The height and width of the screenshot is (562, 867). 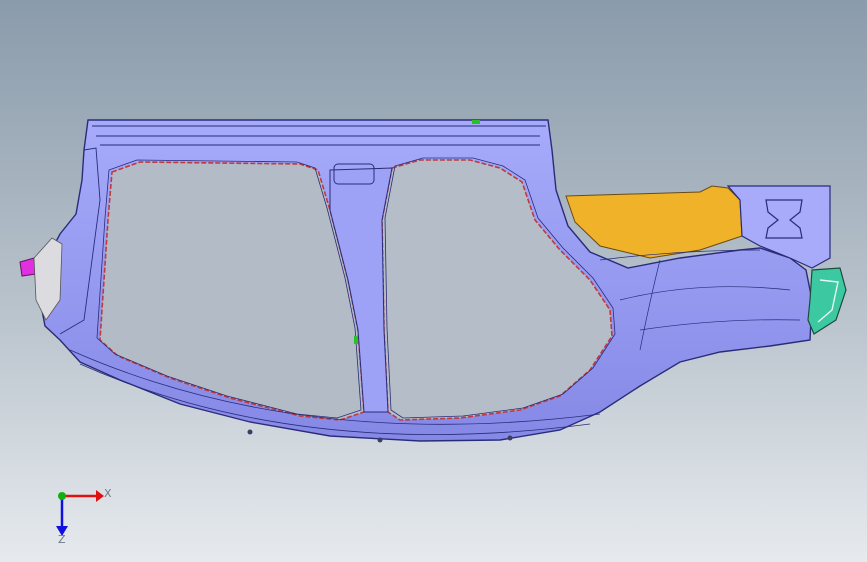 I want to click on tail-lamp, so click(x=827, y=301).